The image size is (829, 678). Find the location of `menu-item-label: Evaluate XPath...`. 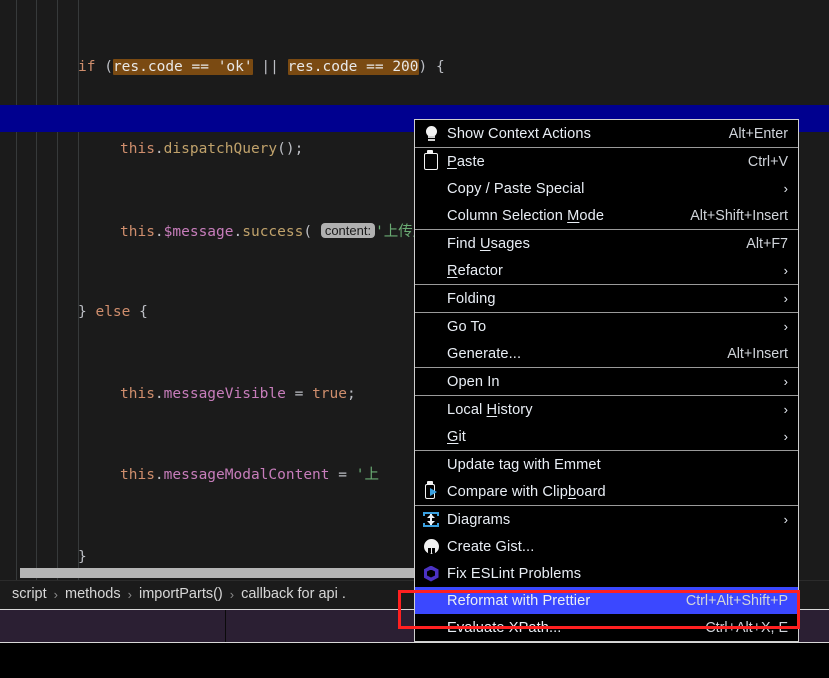

menu-item-label: Evaluate XPath... is located at coordinates (504, 627).